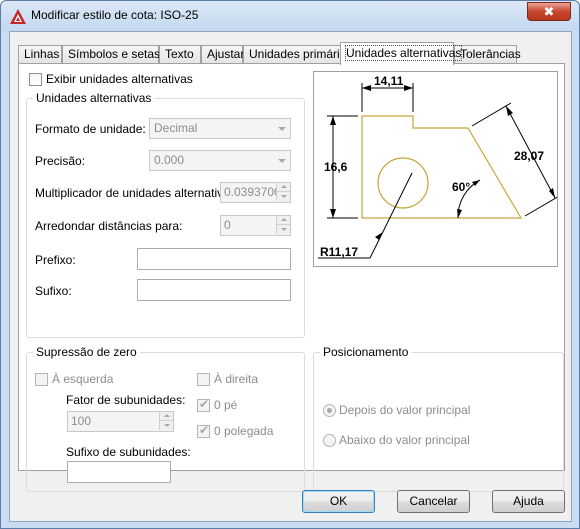 This screenshot has height=529, width=580. What do you see at coordinates (119, 79) in the screenshot?
I see `show-alt-units-label: Exibir unidades alternativas` at bounding box center [119, 79].